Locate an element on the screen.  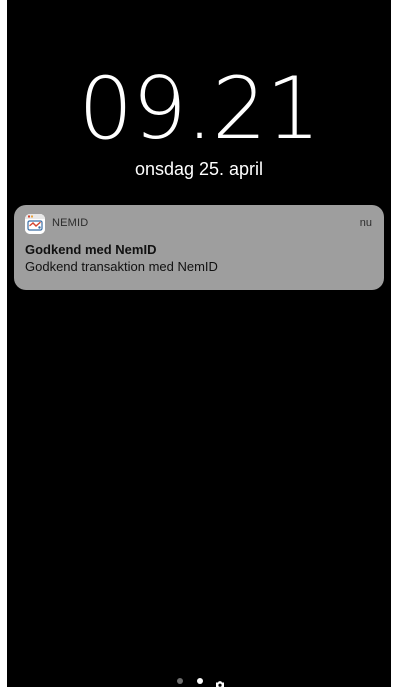
notification-body: Godkend transaktion med NemID is located at coordinates (121, 266).